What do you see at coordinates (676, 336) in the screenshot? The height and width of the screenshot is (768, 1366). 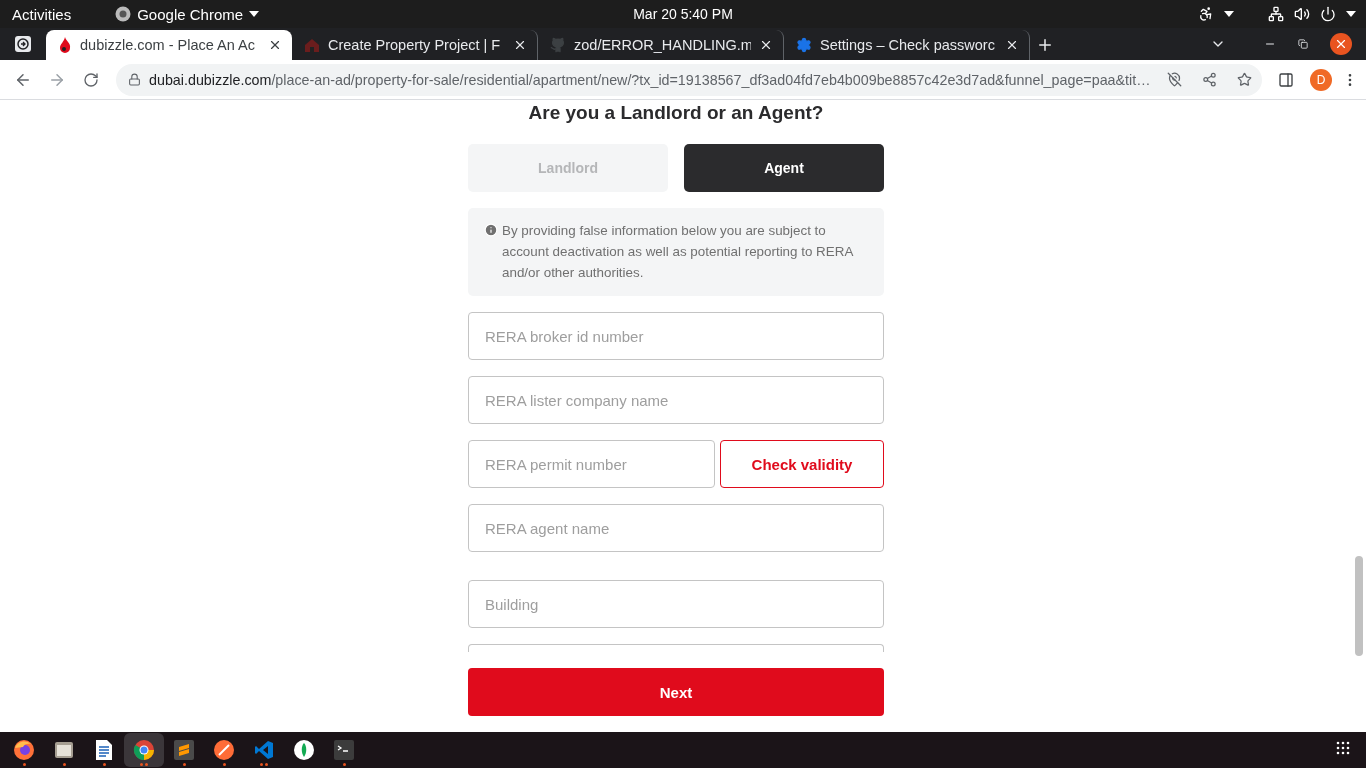 I see `text-field: RERA broker id number` at bounding box center [676, 336].